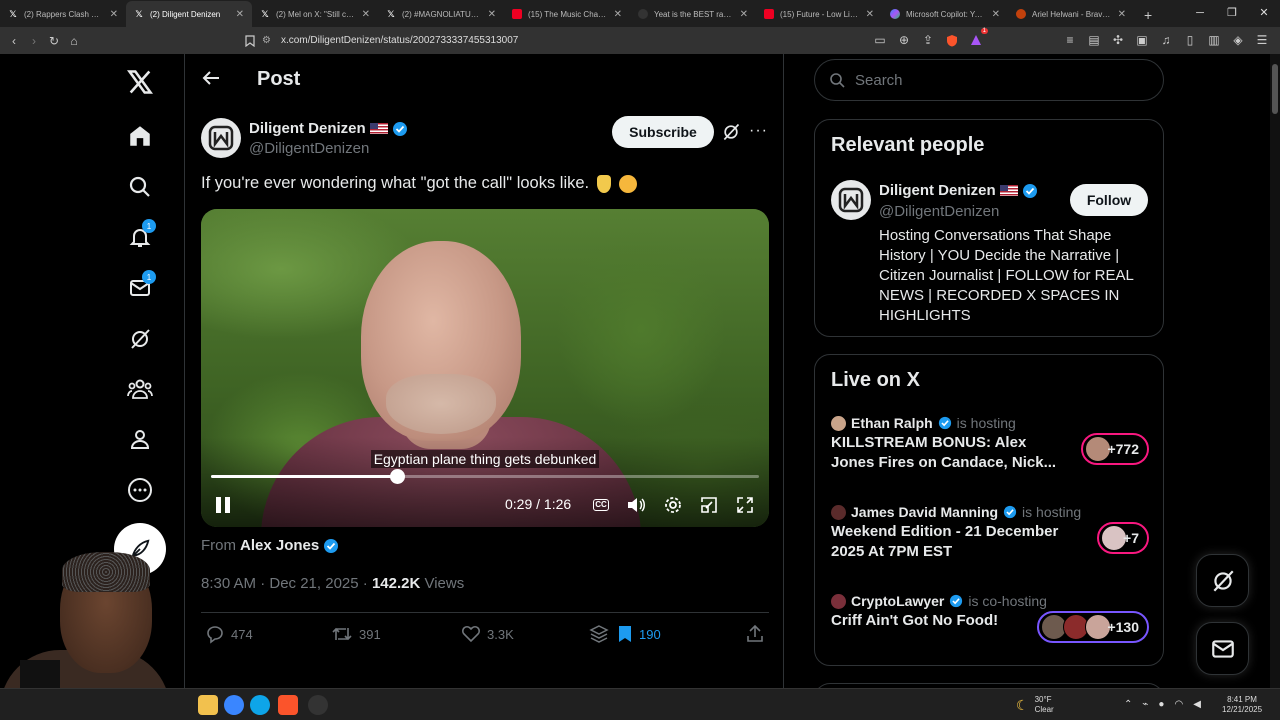 The width and height of the screenshot is (1280, 720). What do you see at coordinates (485, 476) in the screenshot?
I see `video-progress-bar` at bounding box center [485, 476].